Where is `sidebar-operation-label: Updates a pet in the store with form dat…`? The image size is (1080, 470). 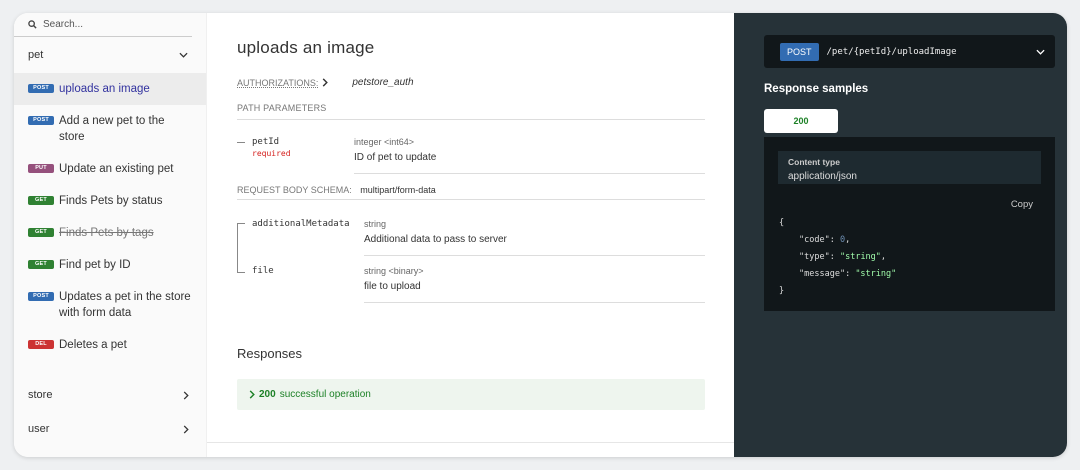 sidebar-operation-label: Updates a pet in the store with form dat… is located at coordinates (125, 305).